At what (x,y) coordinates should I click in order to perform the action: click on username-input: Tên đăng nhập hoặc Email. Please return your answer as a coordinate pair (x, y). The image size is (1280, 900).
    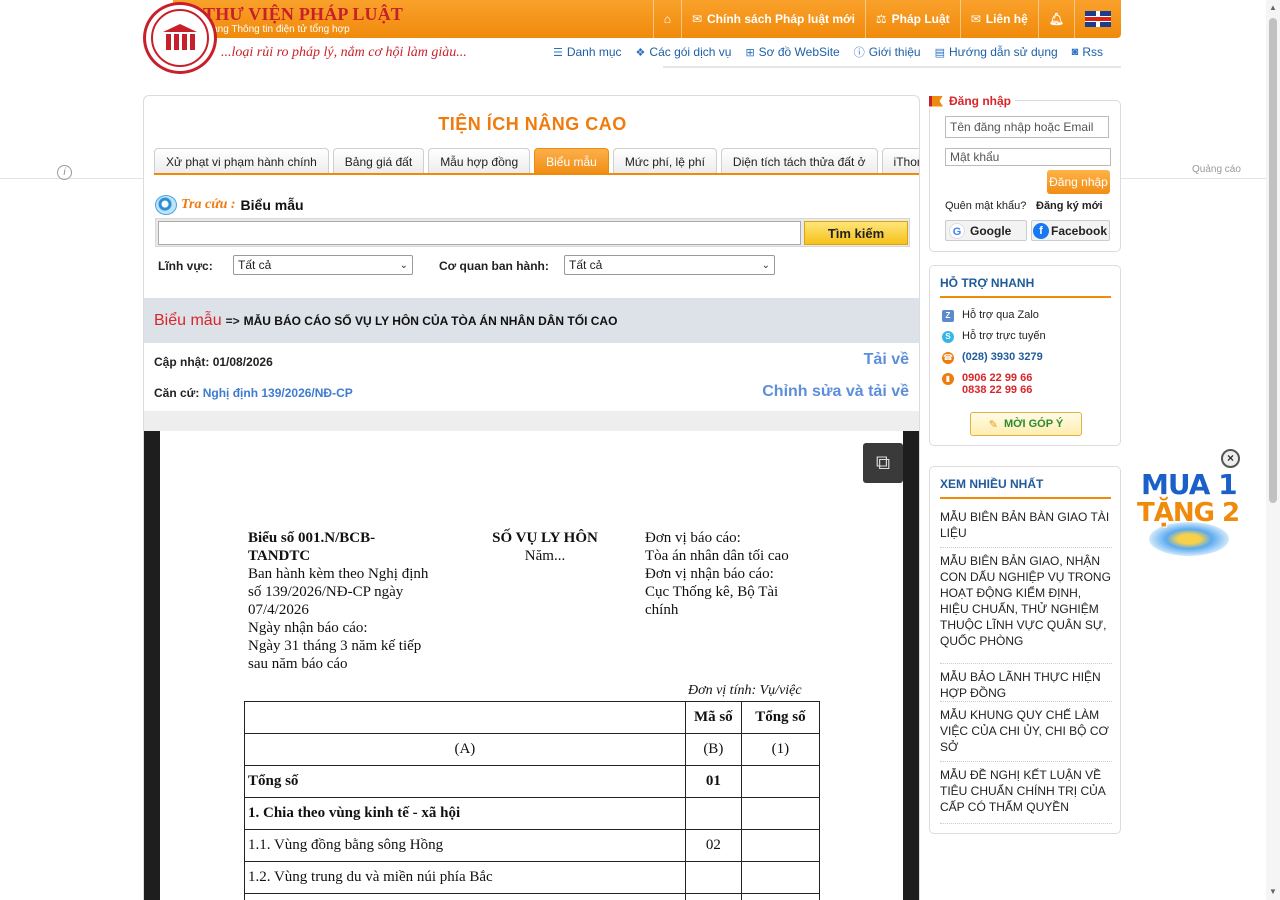
    Looking at the image, I should click on (1027, 127).